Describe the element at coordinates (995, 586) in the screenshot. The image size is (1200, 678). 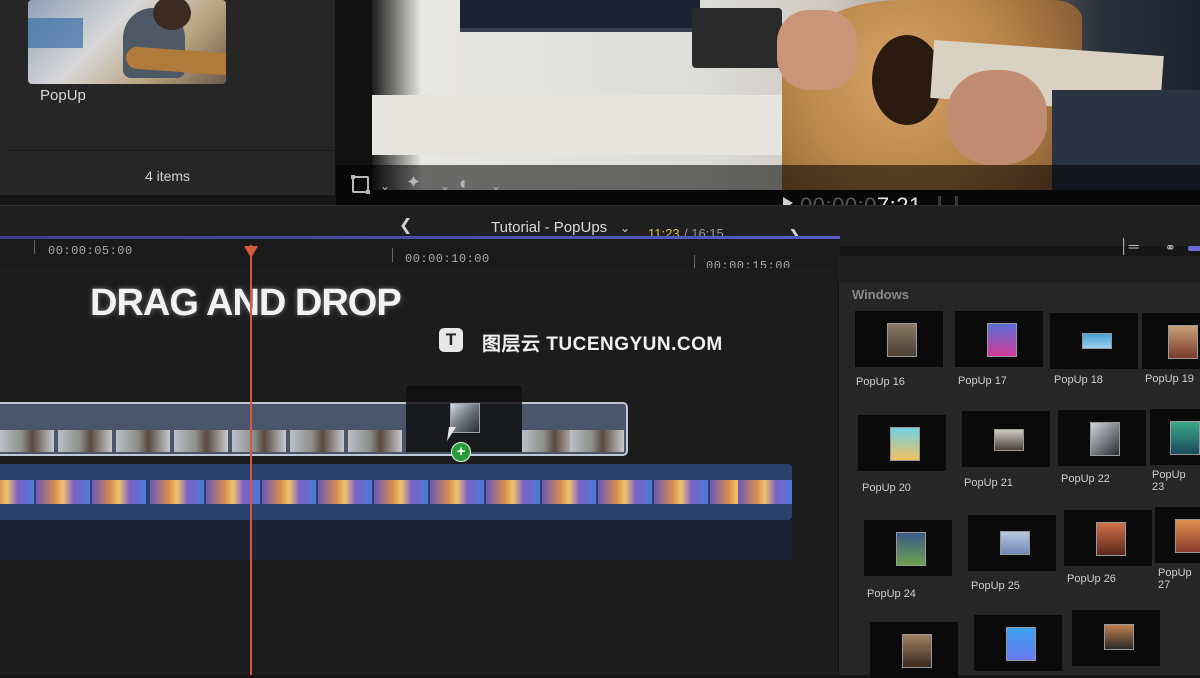
I see `window-label: PopUp 25` at that location.